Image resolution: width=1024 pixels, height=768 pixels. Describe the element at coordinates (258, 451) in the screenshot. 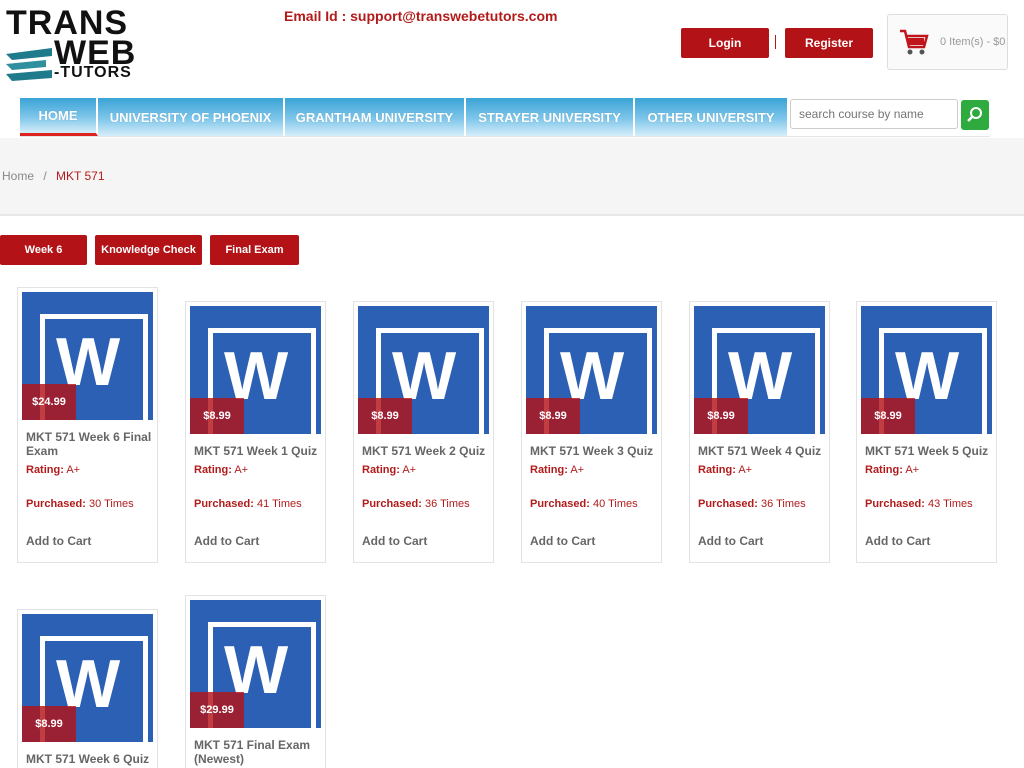

I see `product-title: MKT 571 Week 1 Quiz` at that location.